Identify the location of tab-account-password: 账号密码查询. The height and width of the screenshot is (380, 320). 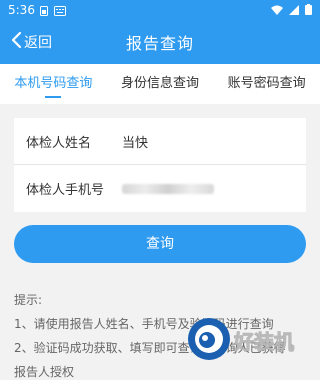
(266, 84).